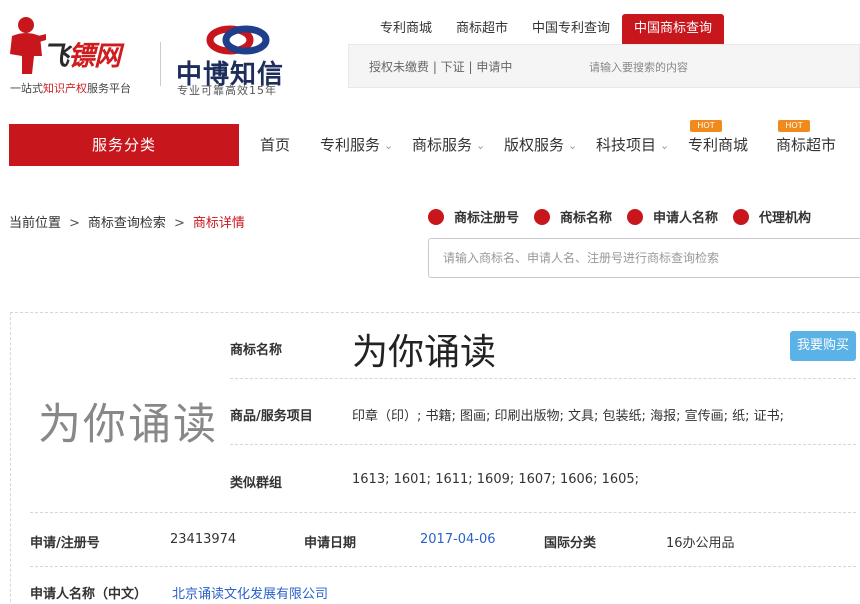 The image size is (860, 604). What do you see at coordinates (424, 352) in the screenshot?
I see `trademark-name: 为你诵读` at bounding box center [424, 352].